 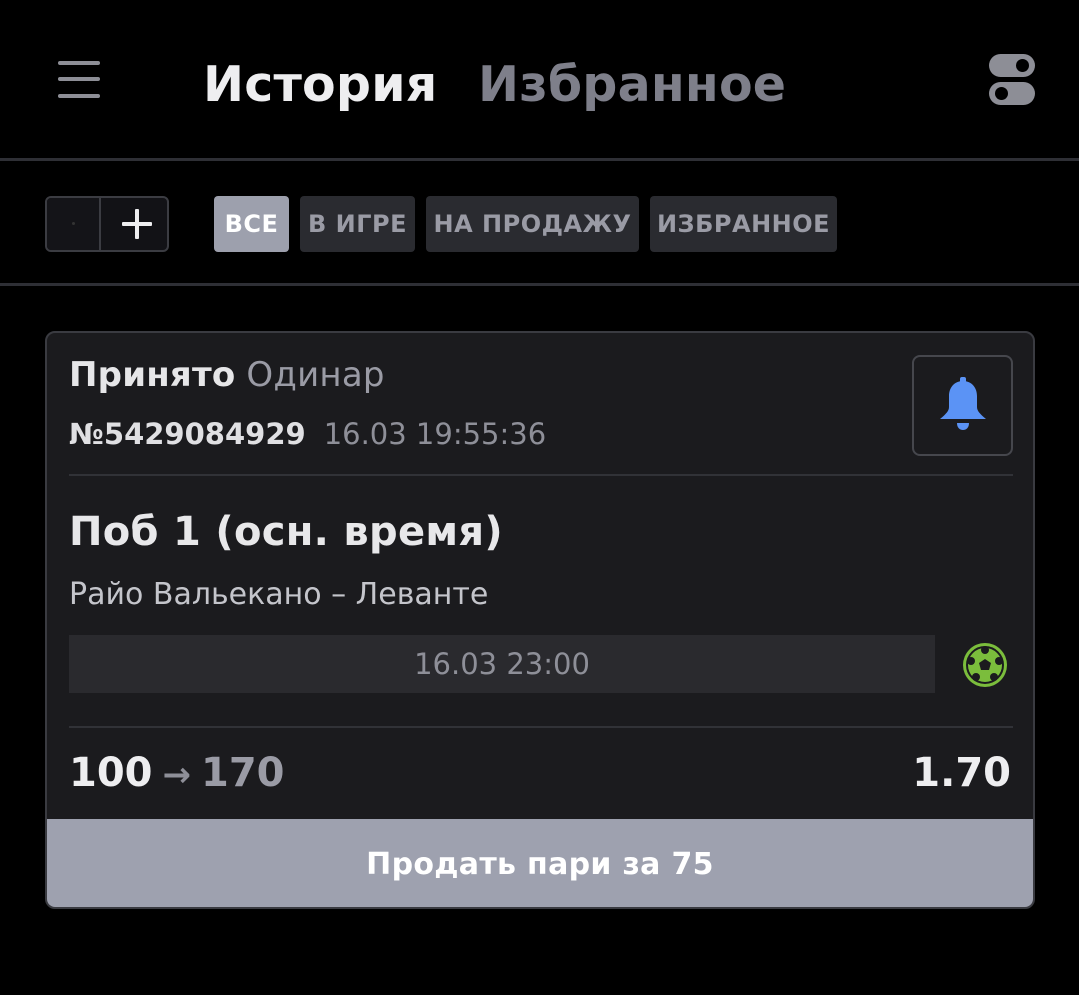 I want to click on bet-status-line: Принято Одинар, so click(x=227, y=375).